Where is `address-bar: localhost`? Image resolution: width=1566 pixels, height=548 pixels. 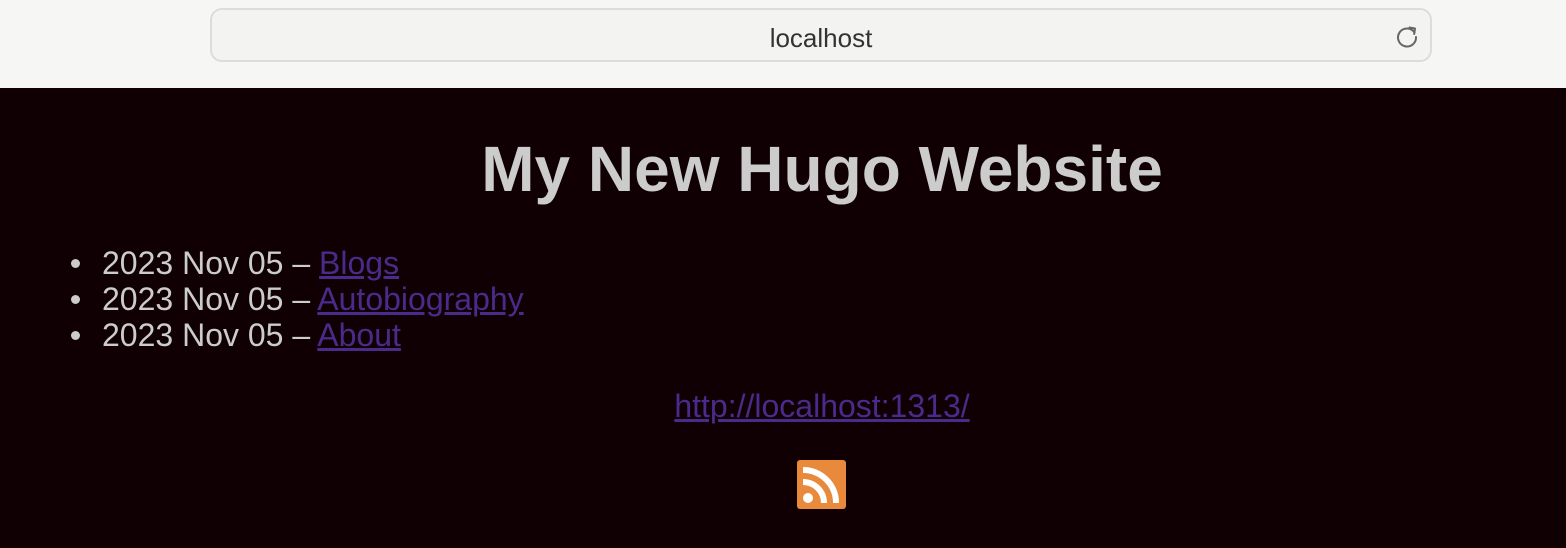 address-bar: localhost is located at coordinates (821, 35).